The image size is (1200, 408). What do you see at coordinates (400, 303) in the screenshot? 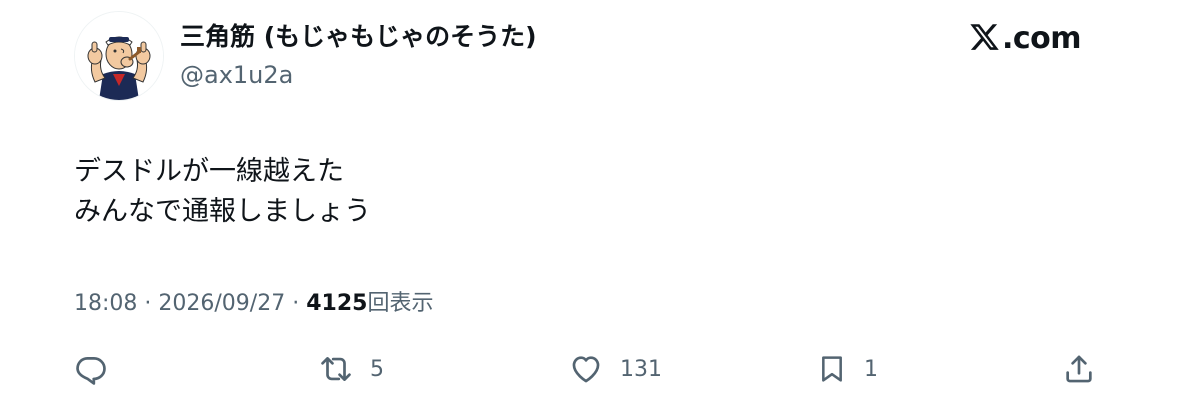
I see `views-label: 回表示` at bounding box center [400, 303].